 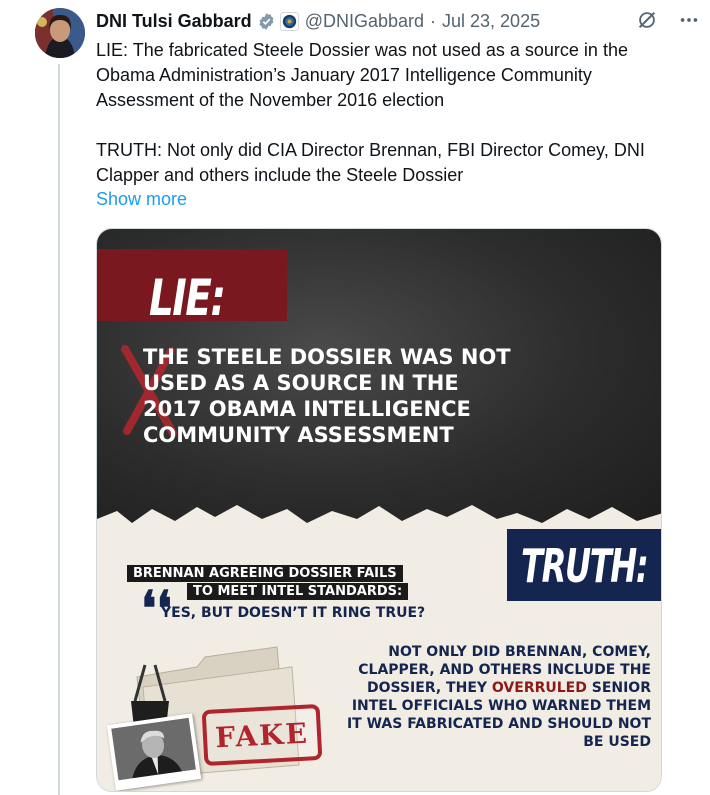 I want to click on photo-print, so click(x=154, y=752).